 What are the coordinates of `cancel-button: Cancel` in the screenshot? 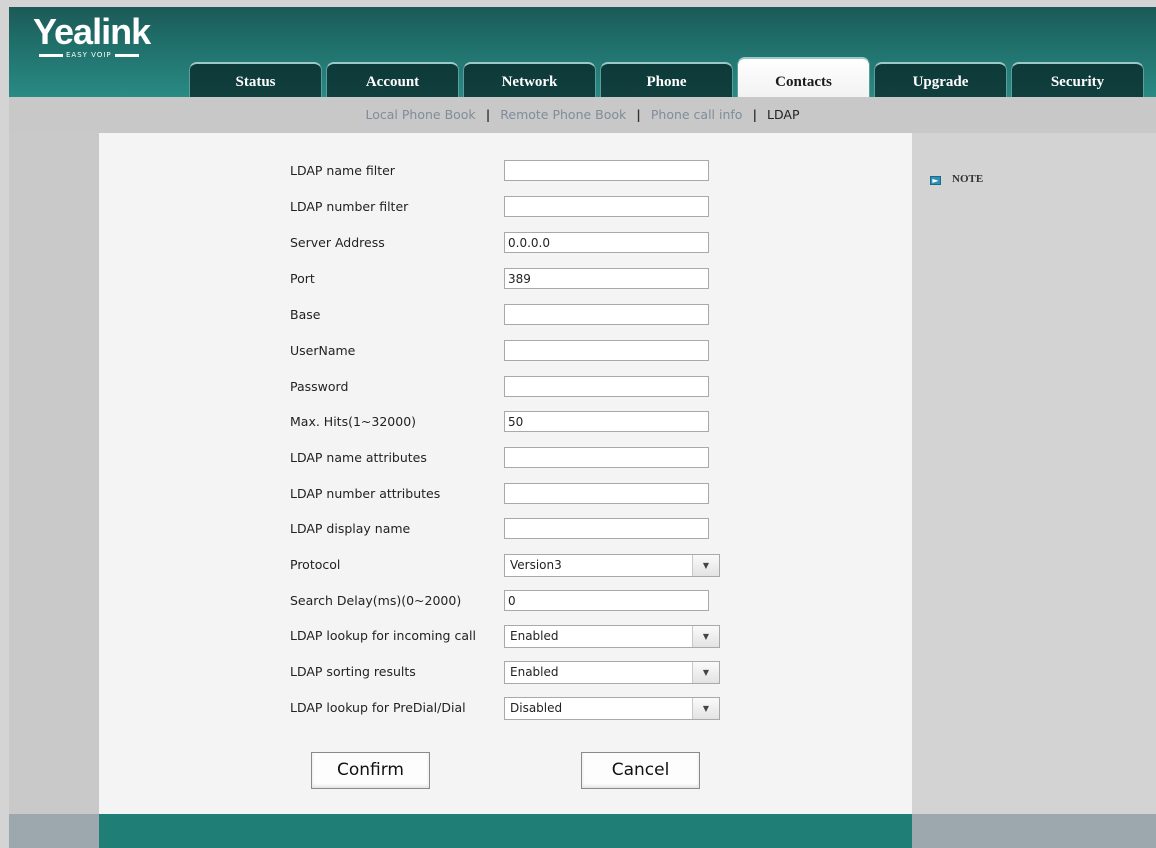 It's located at (640, 770).